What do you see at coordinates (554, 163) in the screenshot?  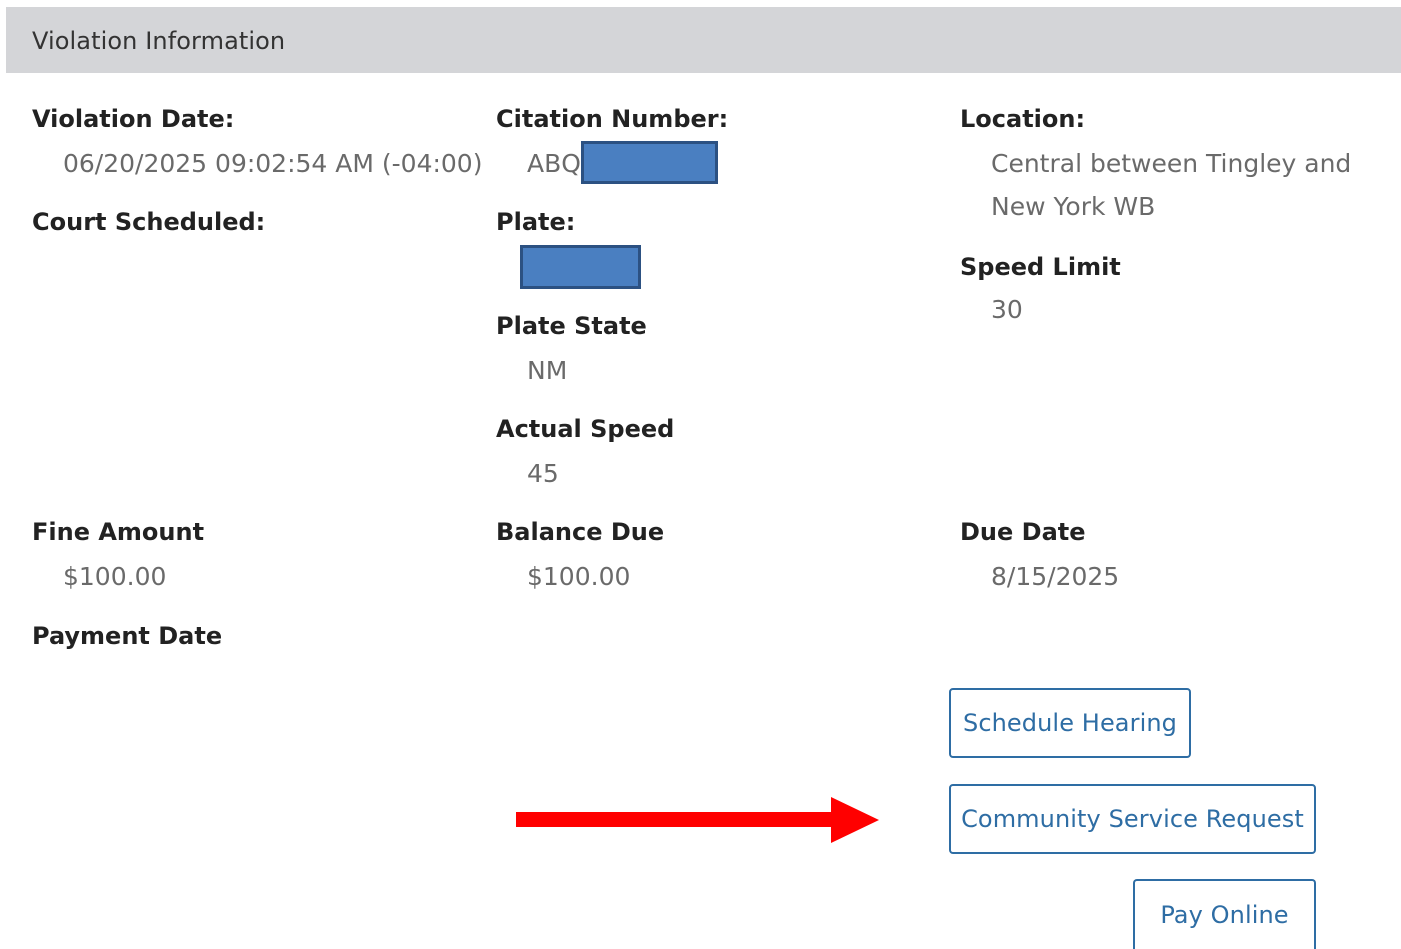 I see `citation-number-value: ABQ` at bounding box center [554, 163].